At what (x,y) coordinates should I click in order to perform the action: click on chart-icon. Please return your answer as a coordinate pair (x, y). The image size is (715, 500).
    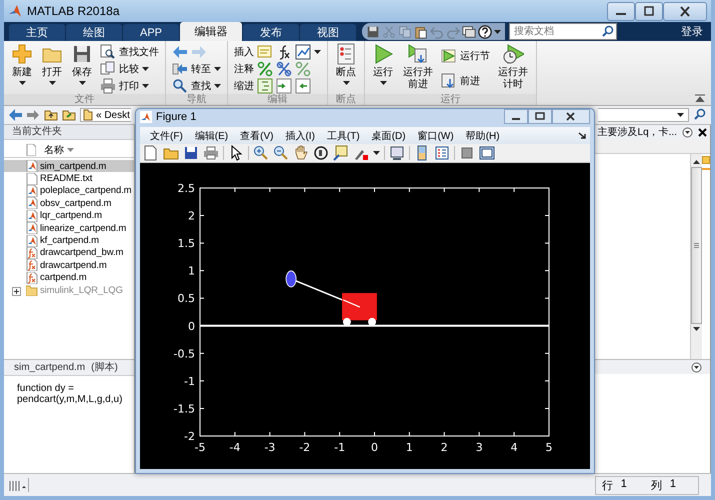
    Looking at the image, I should click on (303, 52).